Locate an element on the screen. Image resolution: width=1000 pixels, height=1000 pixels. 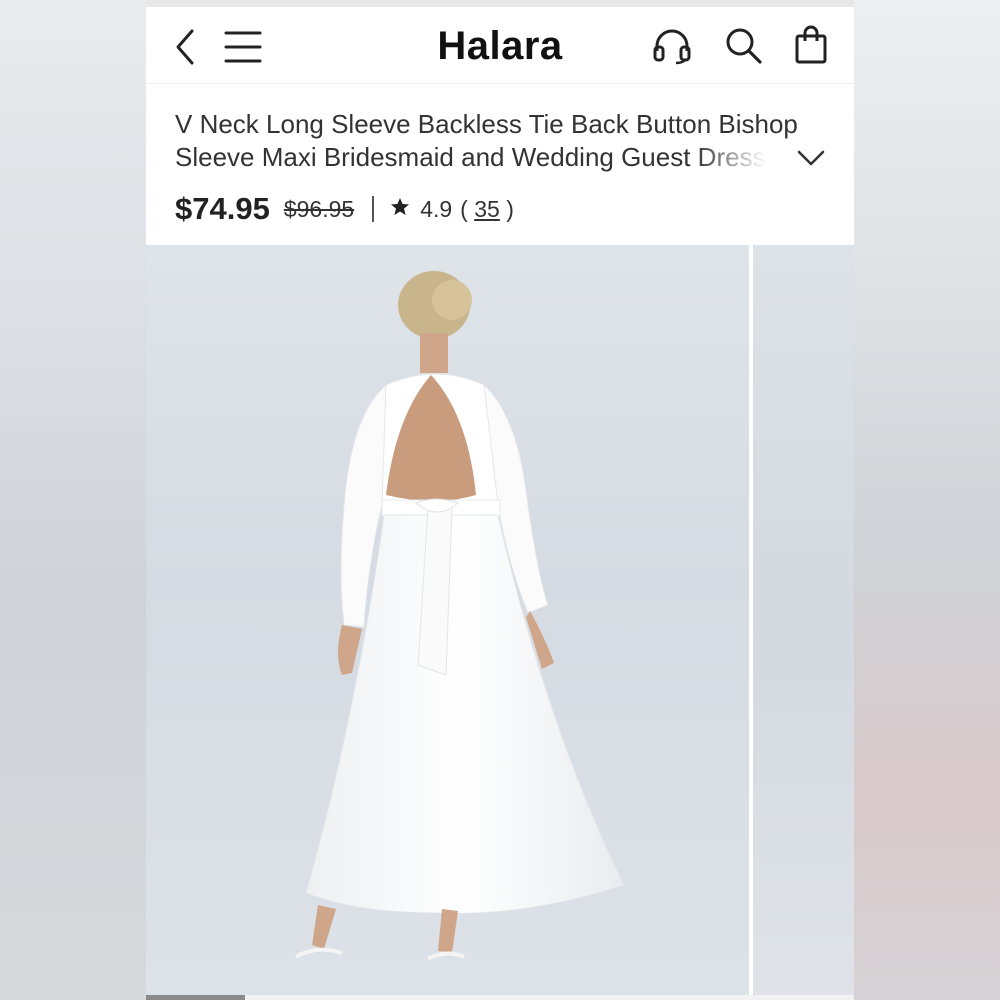
original-price: $96.95 is located at coordinates (319, 208).